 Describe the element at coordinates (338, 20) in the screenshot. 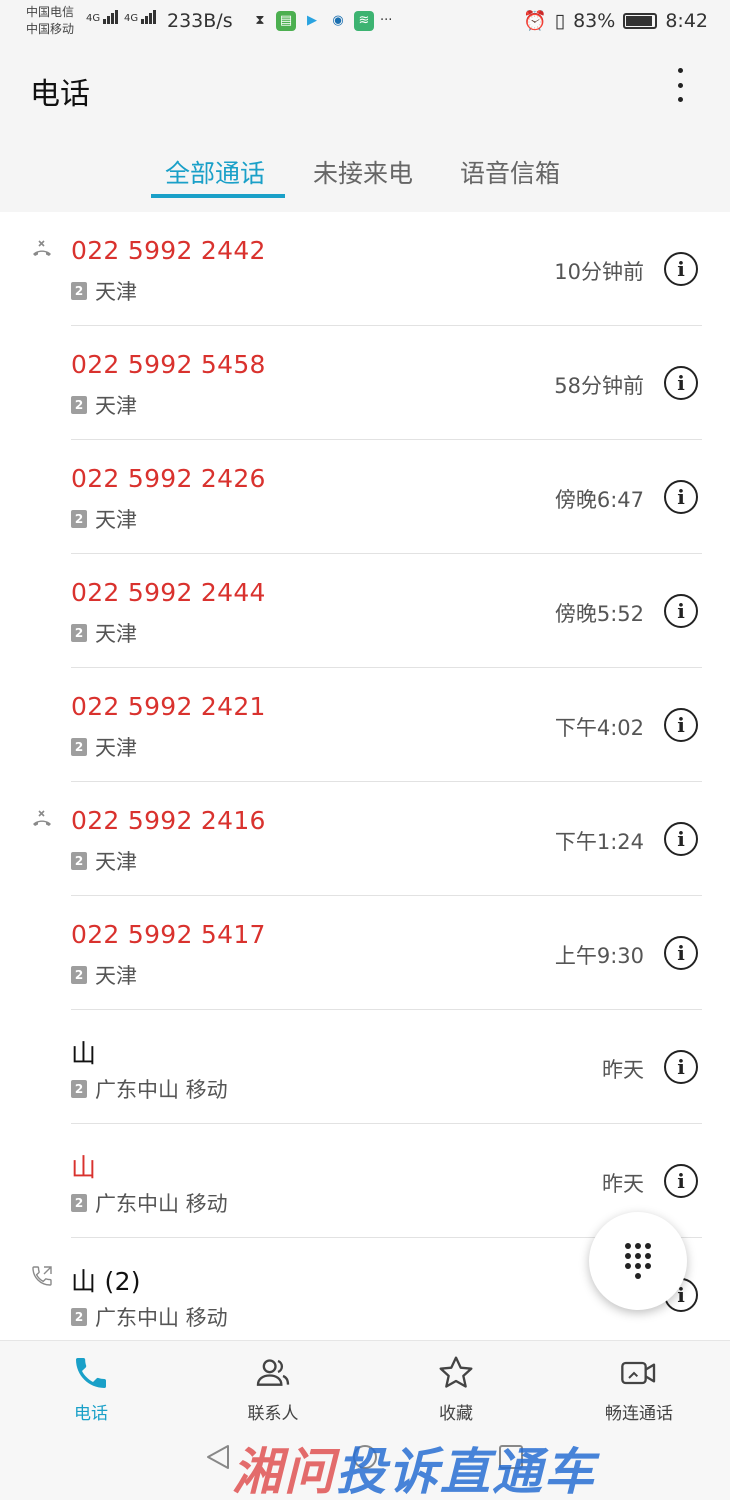

I see `camera-app-icon: ◉` at that location.